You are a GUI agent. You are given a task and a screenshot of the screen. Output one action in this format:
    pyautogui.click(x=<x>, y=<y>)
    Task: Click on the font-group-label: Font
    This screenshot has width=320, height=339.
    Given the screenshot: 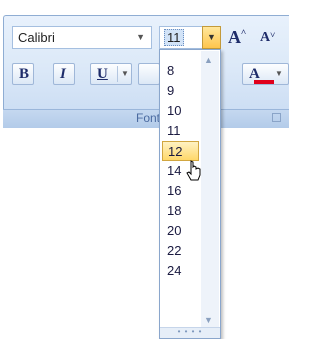 What is the action you would take?
    pyautogui.click(x=148, y=118)
    